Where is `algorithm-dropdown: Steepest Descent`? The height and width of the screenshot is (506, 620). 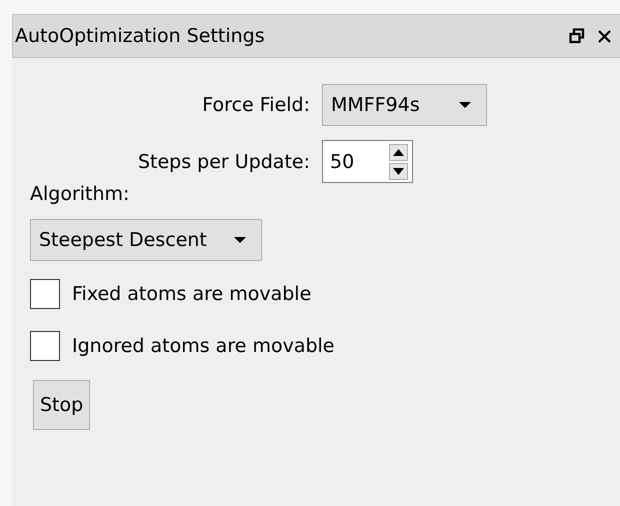 algorithm-dropdown: Steepest Descent is located at coordinates (146, 240).